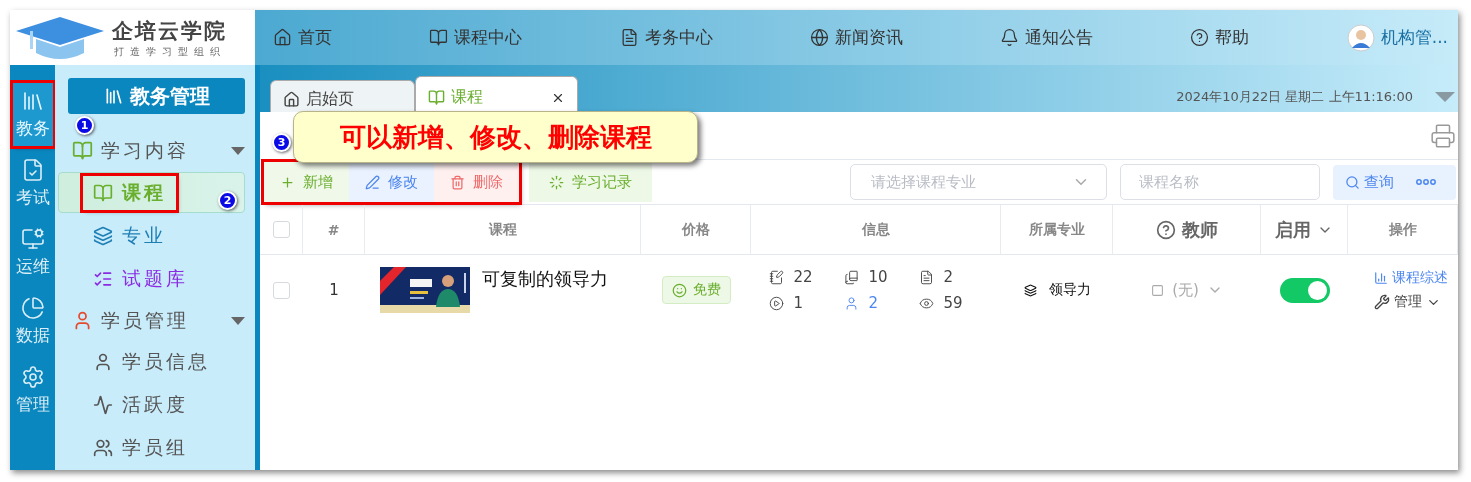 This screenshot has width=1471, height=482. I want to click on dropdown-icon, so click(1445, 97).